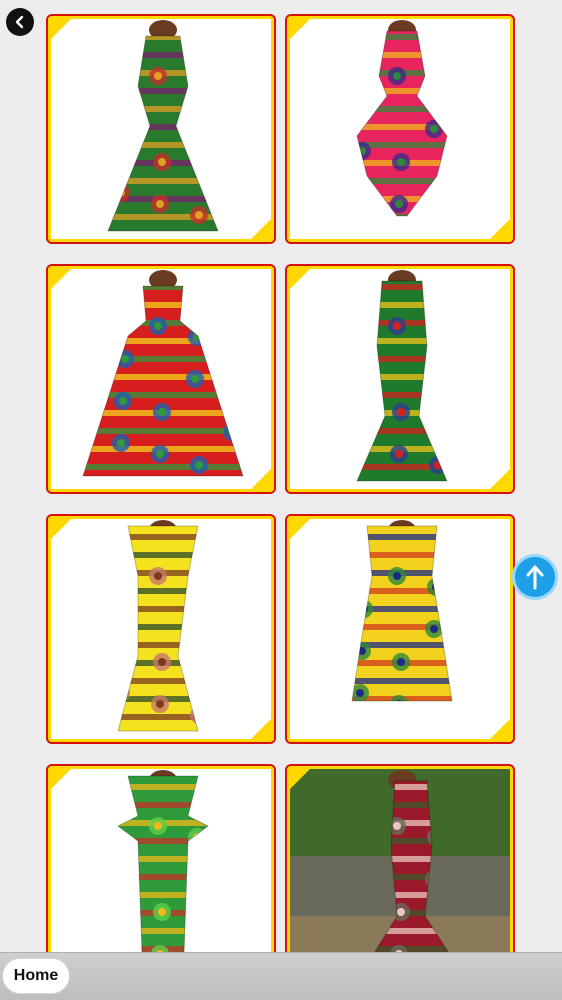 The width and height of the screenshot is (562, 1000). Describe the element at coordinates (36, 976) in the screenshot. I see `home-button: Home` at that location.